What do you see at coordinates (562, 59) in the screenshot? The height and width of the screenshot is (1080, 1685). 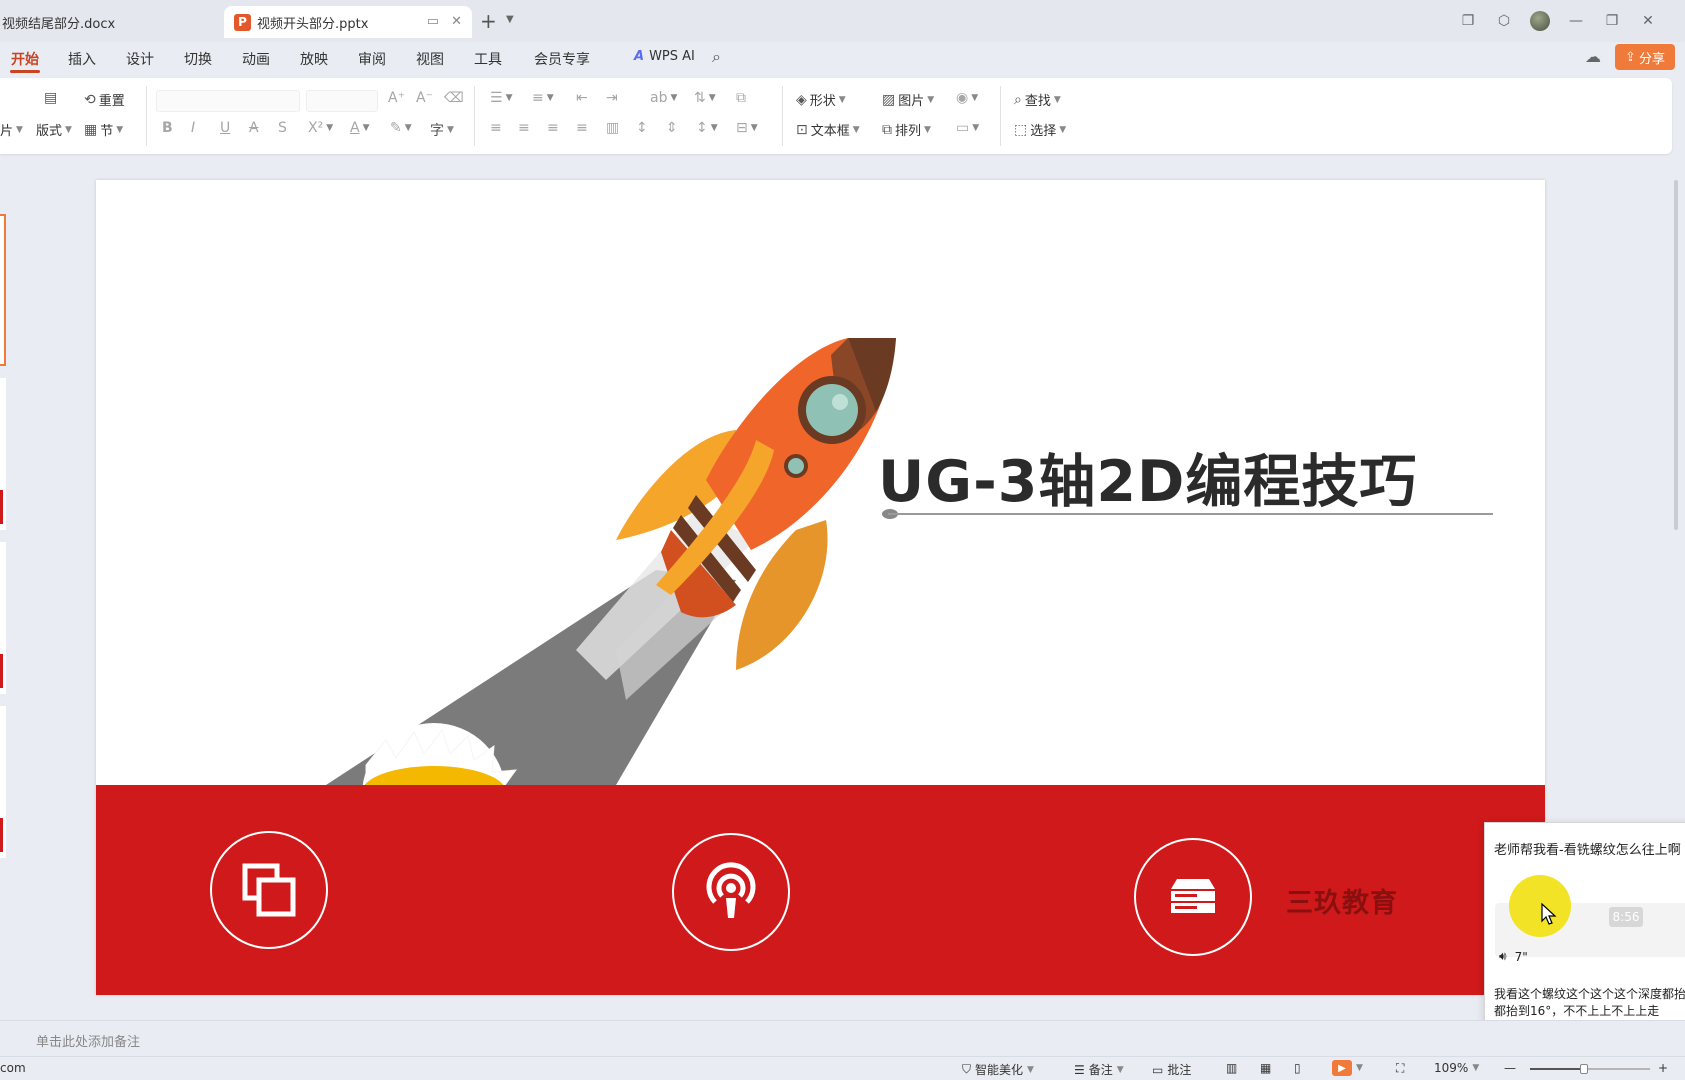 I see `menu-member: 会员专享` at bounding box center [562, 59].